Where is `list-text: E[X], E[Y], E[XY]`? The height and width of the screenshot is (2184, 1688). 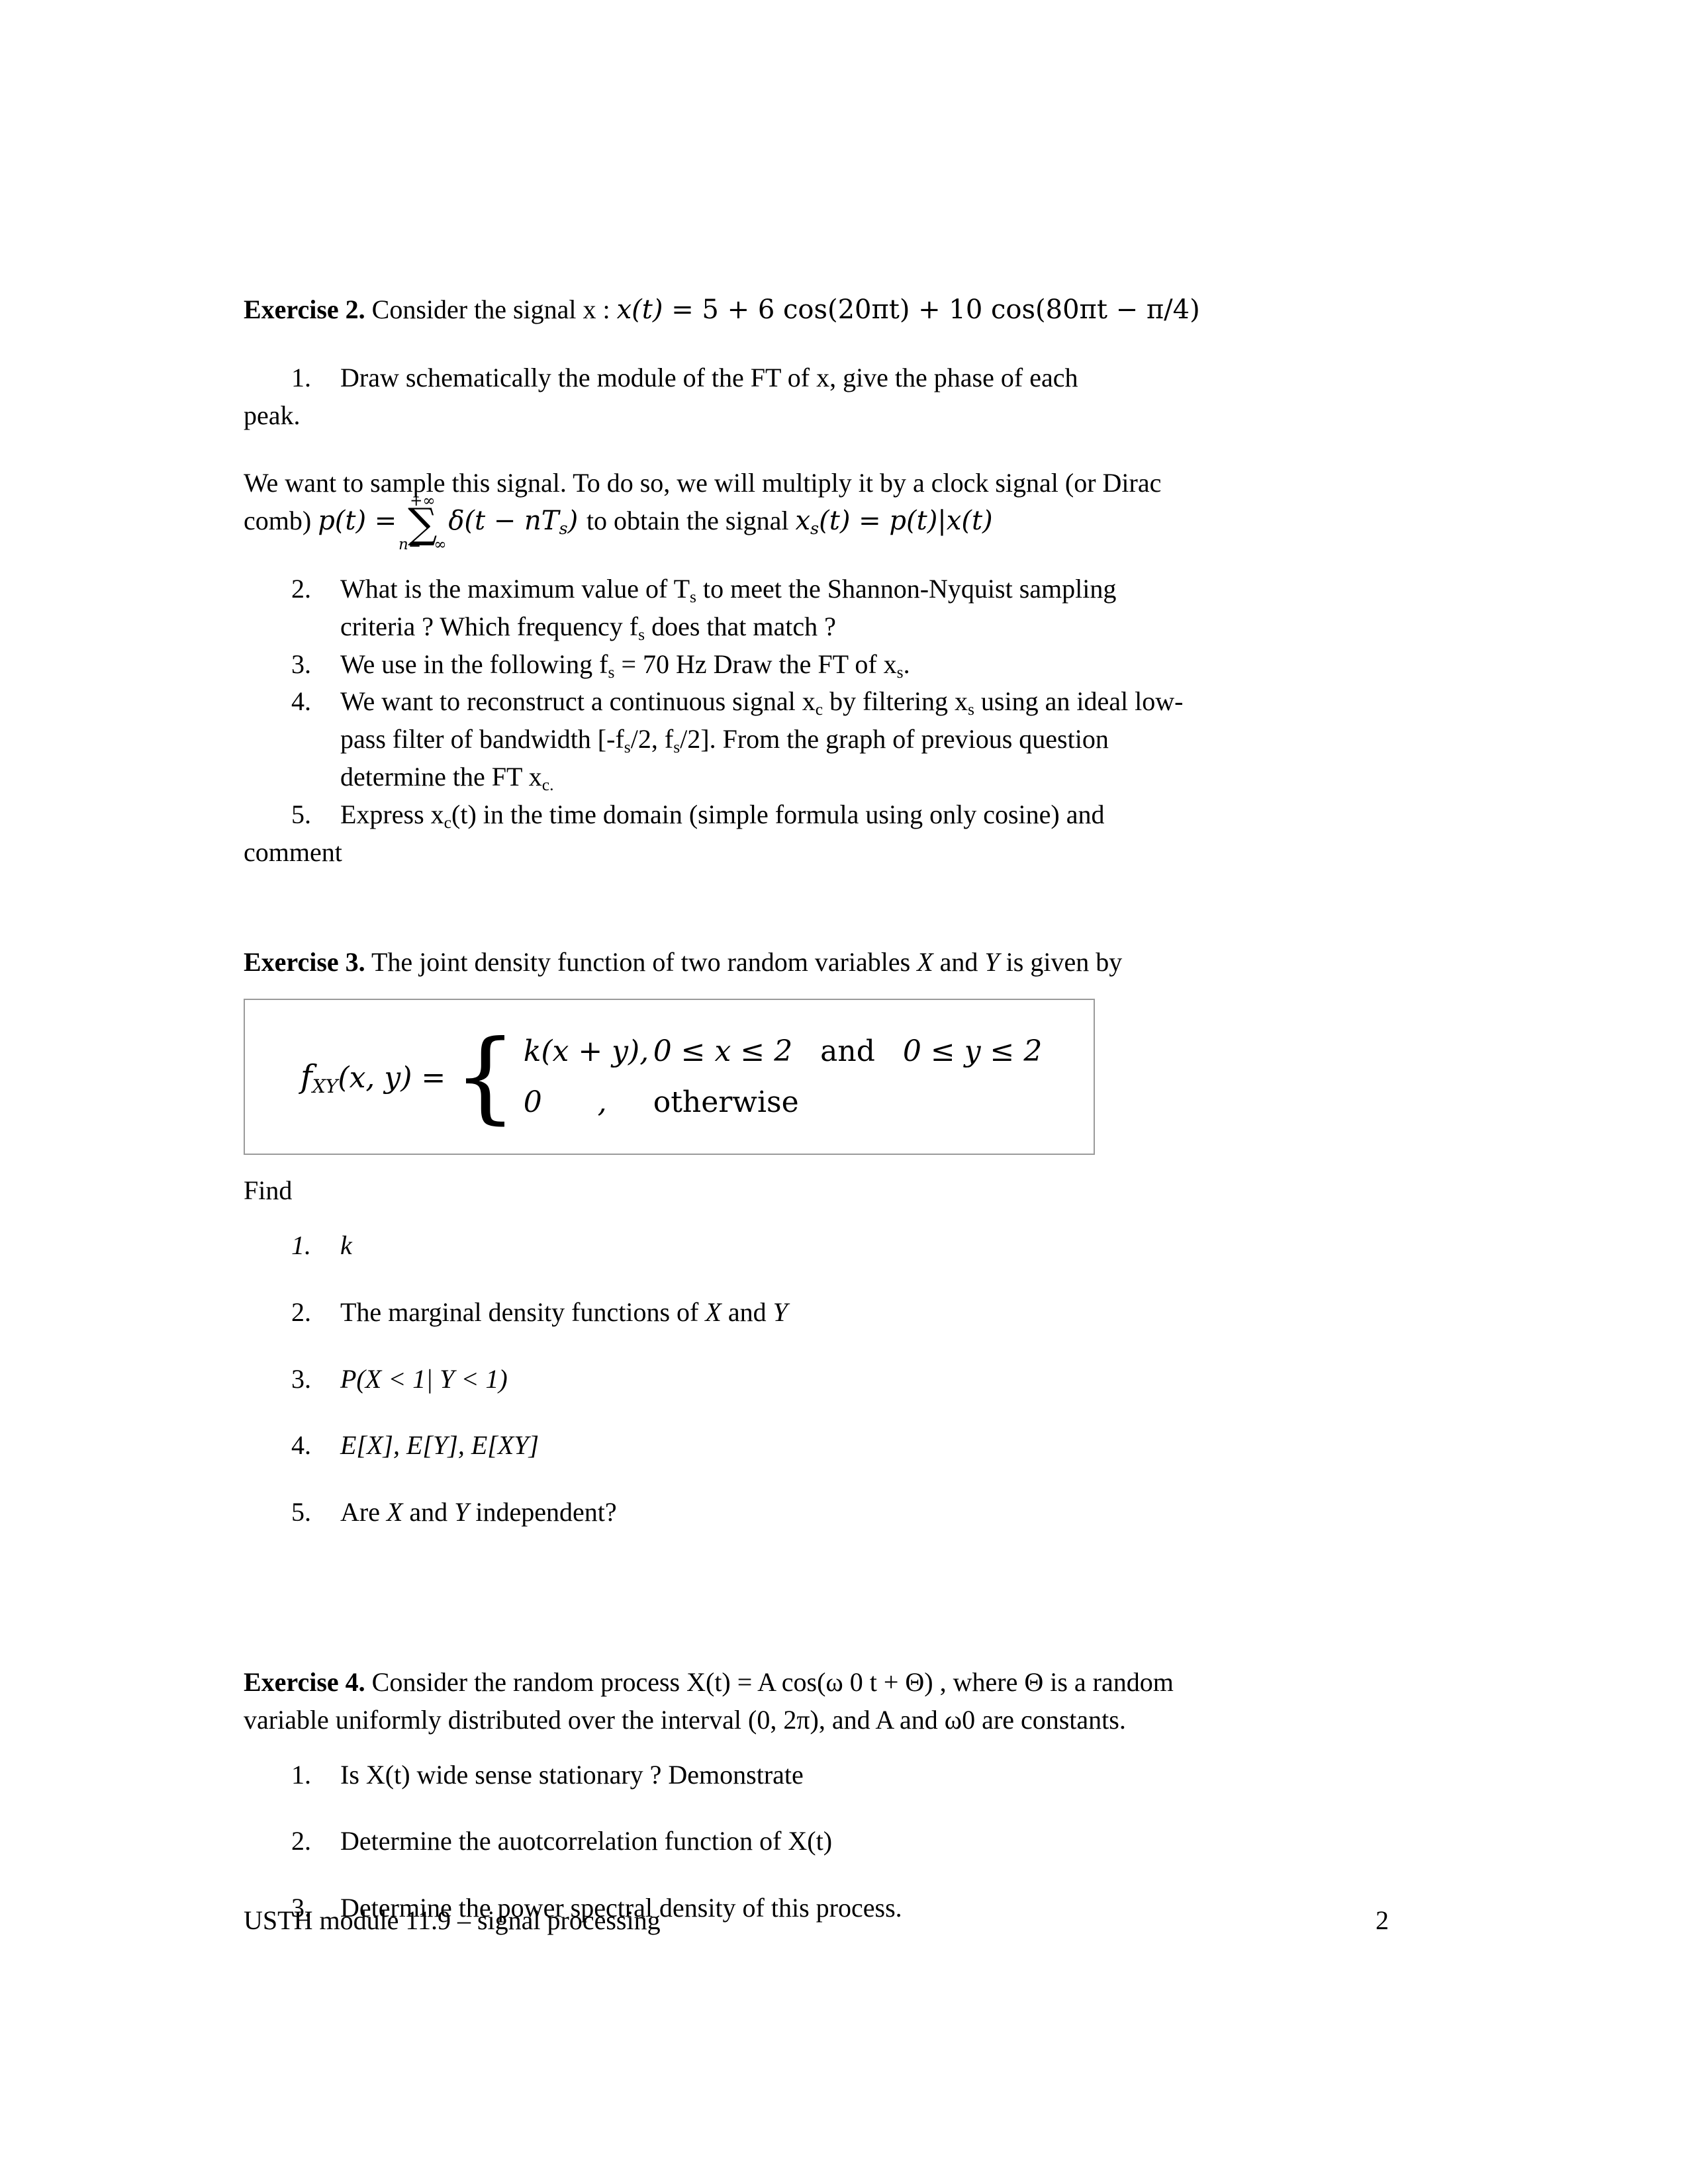 list-text: E[X], E[Y], E[XY] is located at coordinates (439, 1445).